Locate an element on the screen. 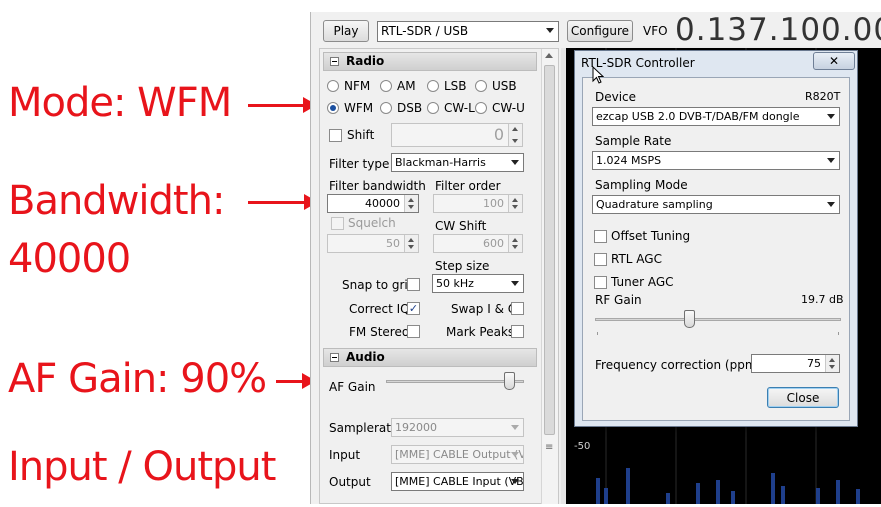 The width and height of the screenshot is (881, 507). annotation-io: Input / Output is located at coordinates (142, 467).